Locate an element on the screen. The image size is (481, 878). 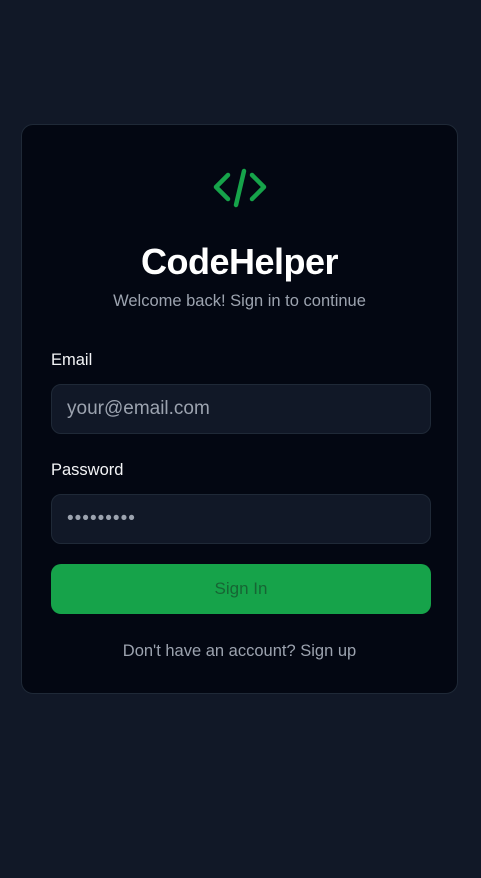
welcome-subtitle: Welcome back! Sign in to continue is located at coordinates (239, 301).